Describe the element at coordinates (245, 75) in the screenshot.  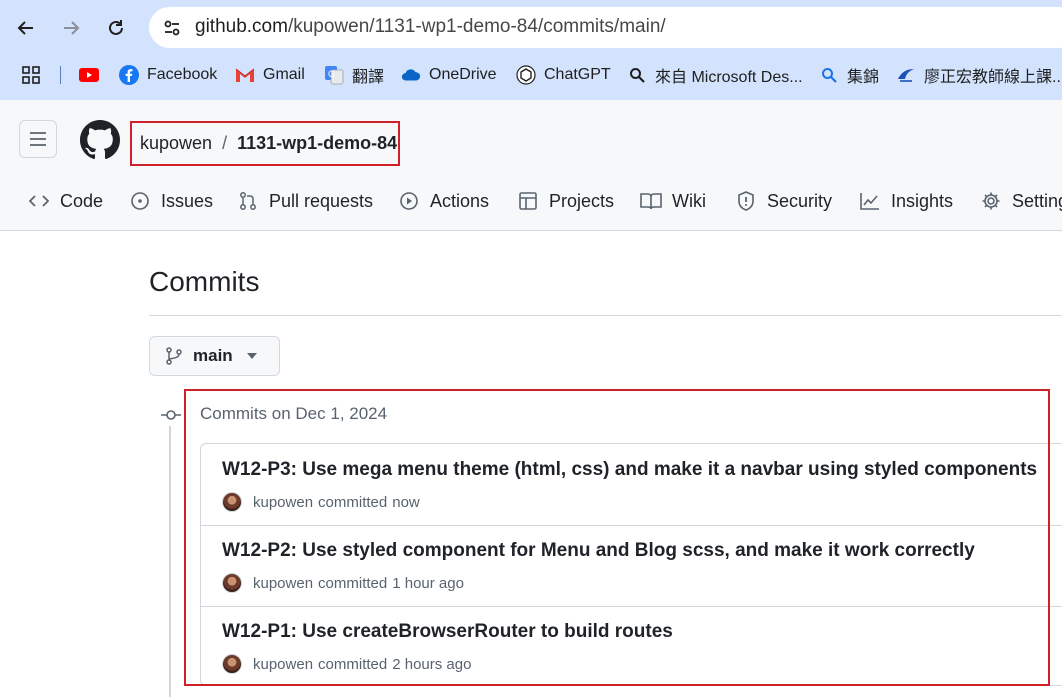
I see `gmail-icon` at that location.